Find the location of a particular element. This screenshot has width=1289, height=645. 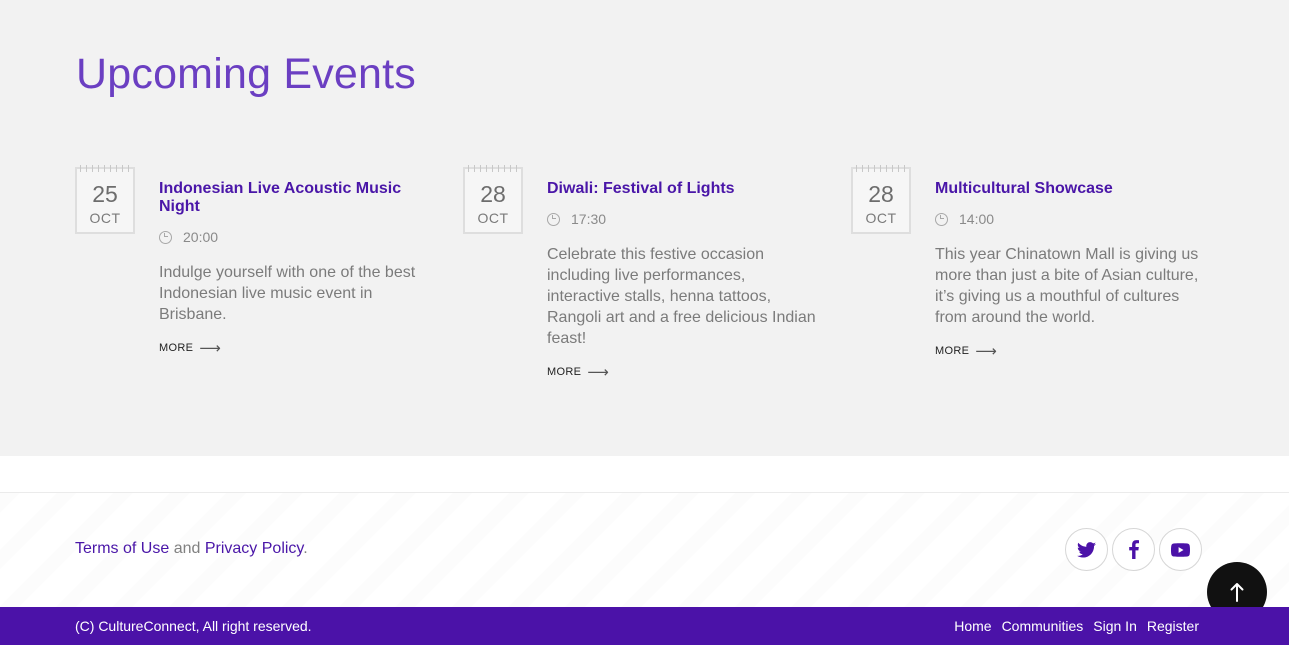

terms-of-use-link: Terms of Use is located at coordinates (122, 548).